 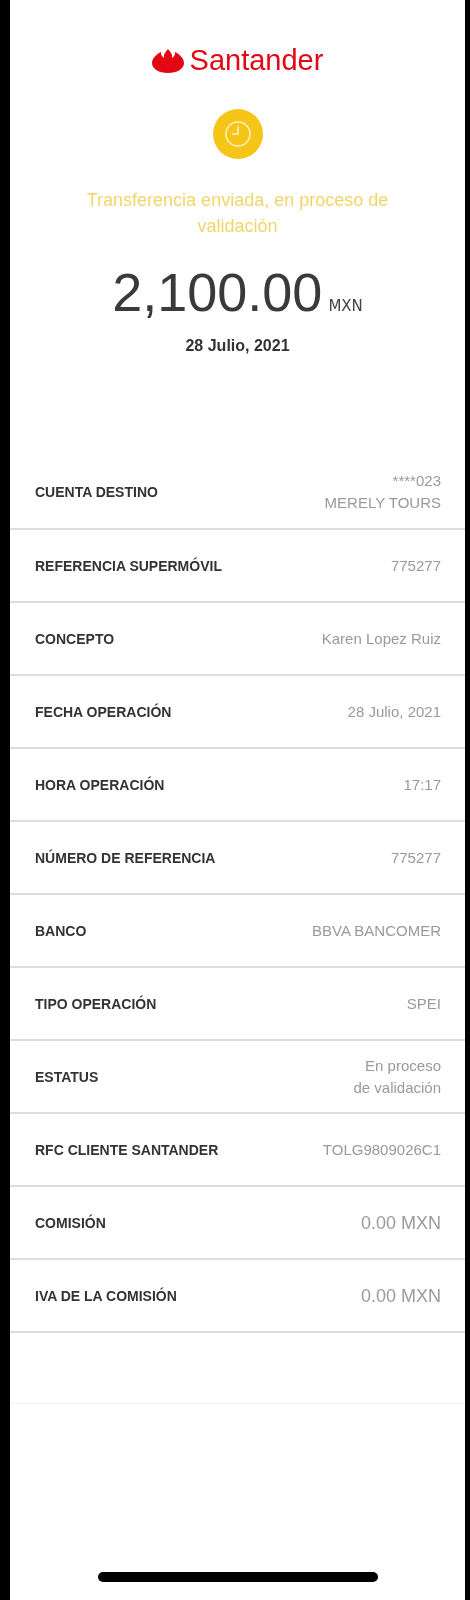 I want to click on detail-value: MERELY TOURS, so click(x=382, y=502).